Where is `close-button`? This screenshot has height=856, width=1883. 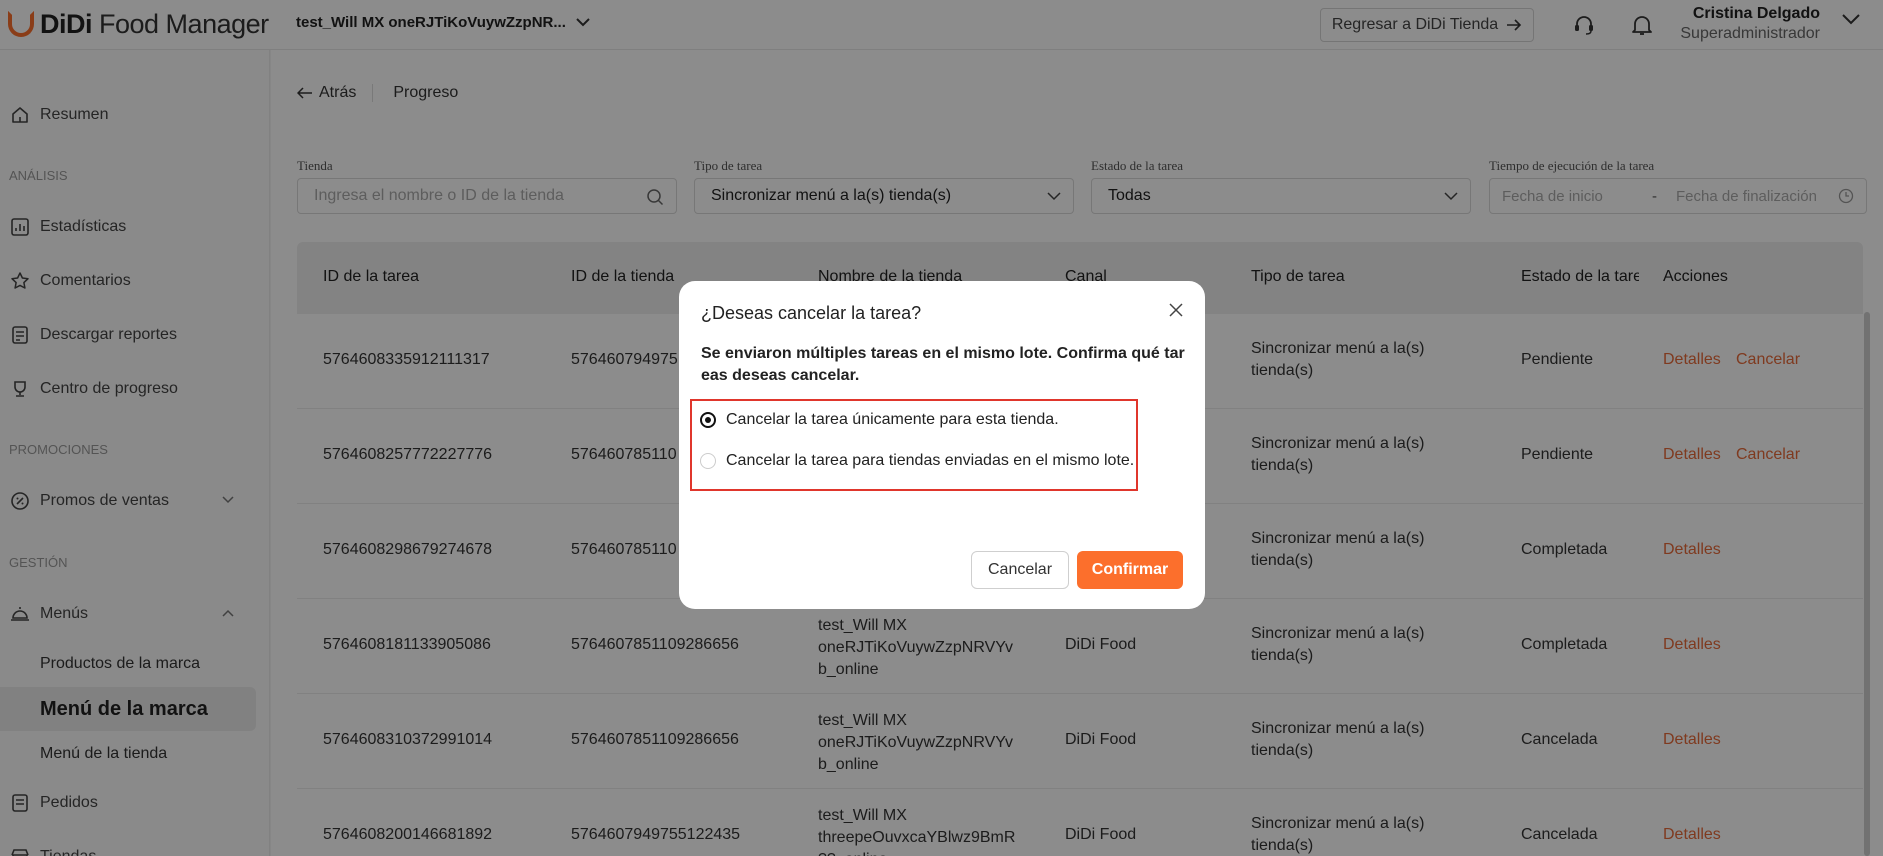
close-button is located at coordinates (1176, 310).